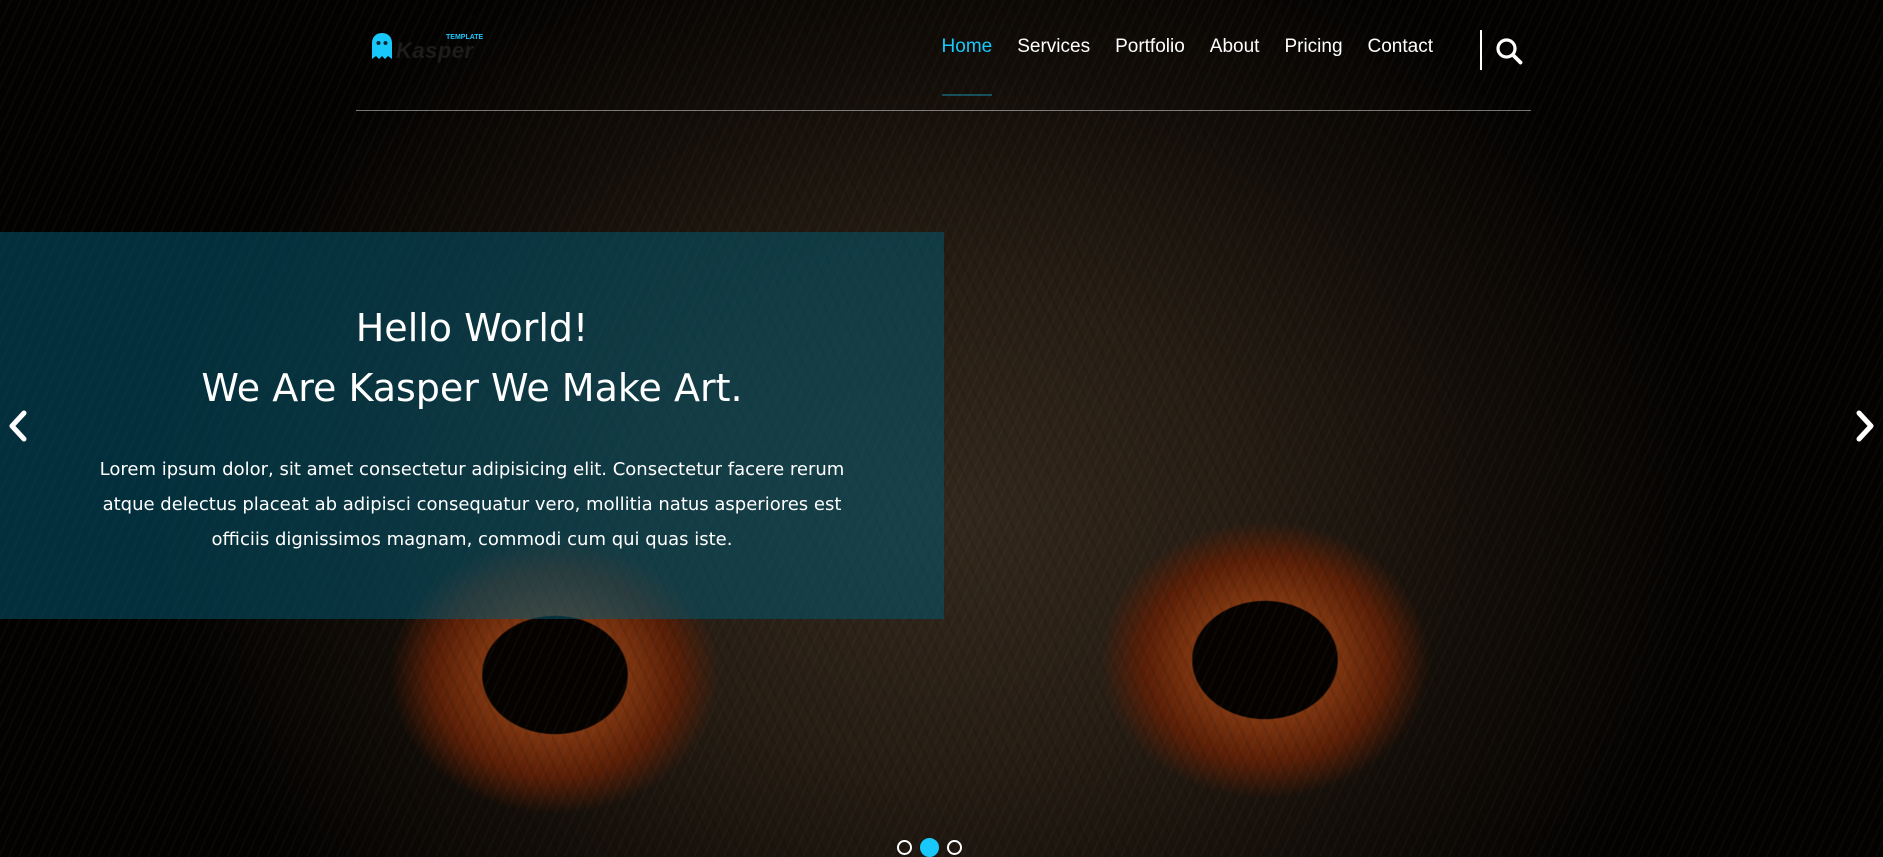 This screenshot has width=1883, height=857. I want to click on slider-bullets, so click(929, 847).